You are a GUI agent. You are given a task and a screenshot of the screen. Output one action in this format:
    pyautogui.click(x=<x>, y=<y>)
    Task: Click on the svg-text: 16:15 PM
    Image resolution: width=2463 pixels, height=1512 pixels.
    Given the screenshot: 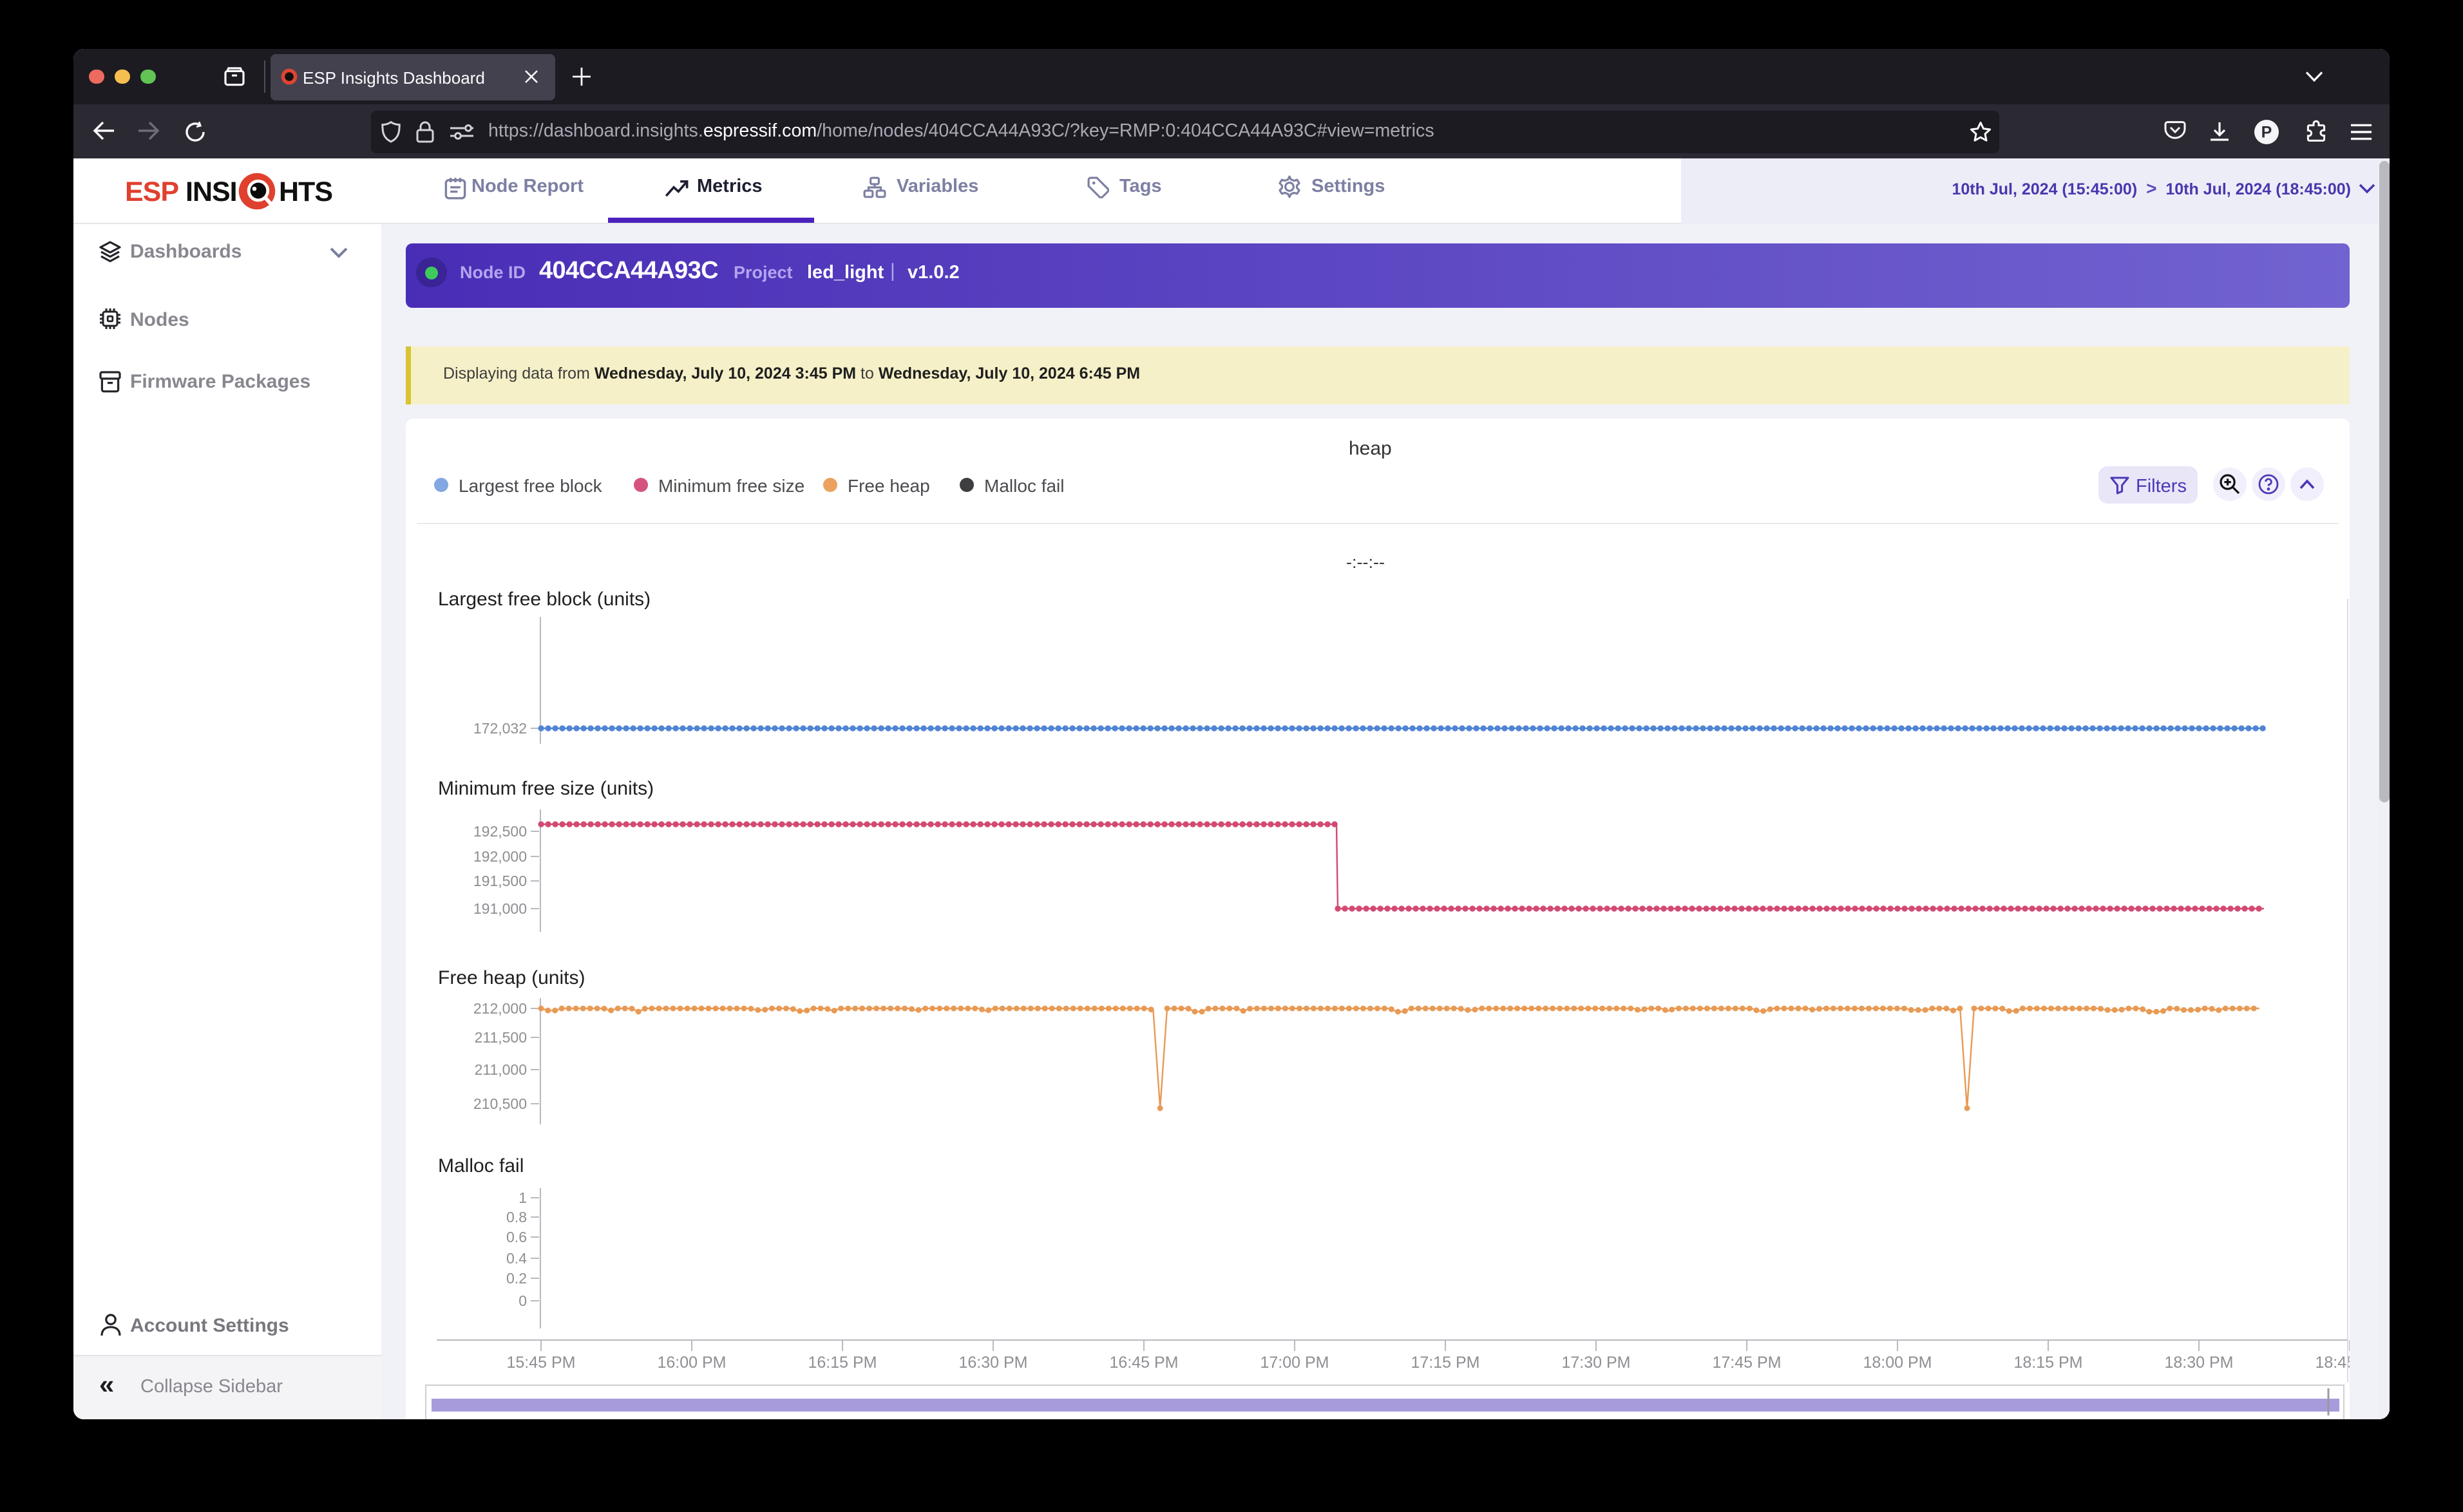 What is the action you would take?
    pyautogui.click(x=842, y=1363)
    